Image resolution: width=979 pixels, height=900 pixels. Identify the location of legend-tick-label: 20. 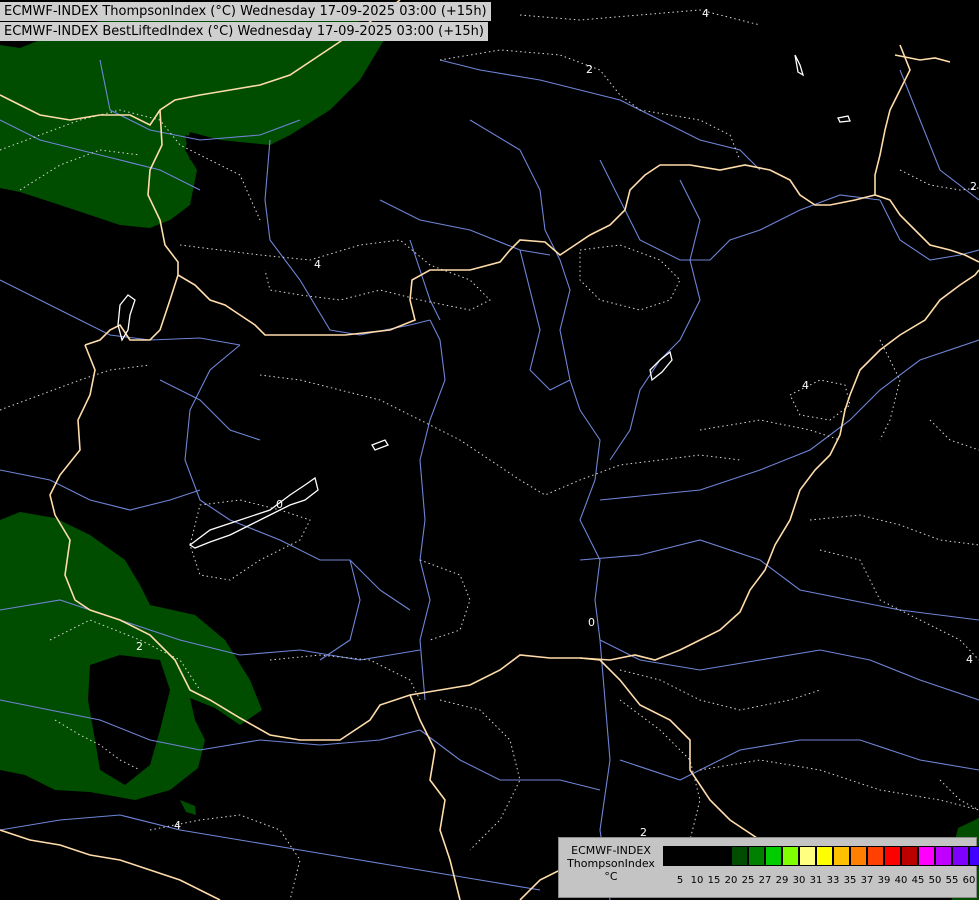
(731, 880).